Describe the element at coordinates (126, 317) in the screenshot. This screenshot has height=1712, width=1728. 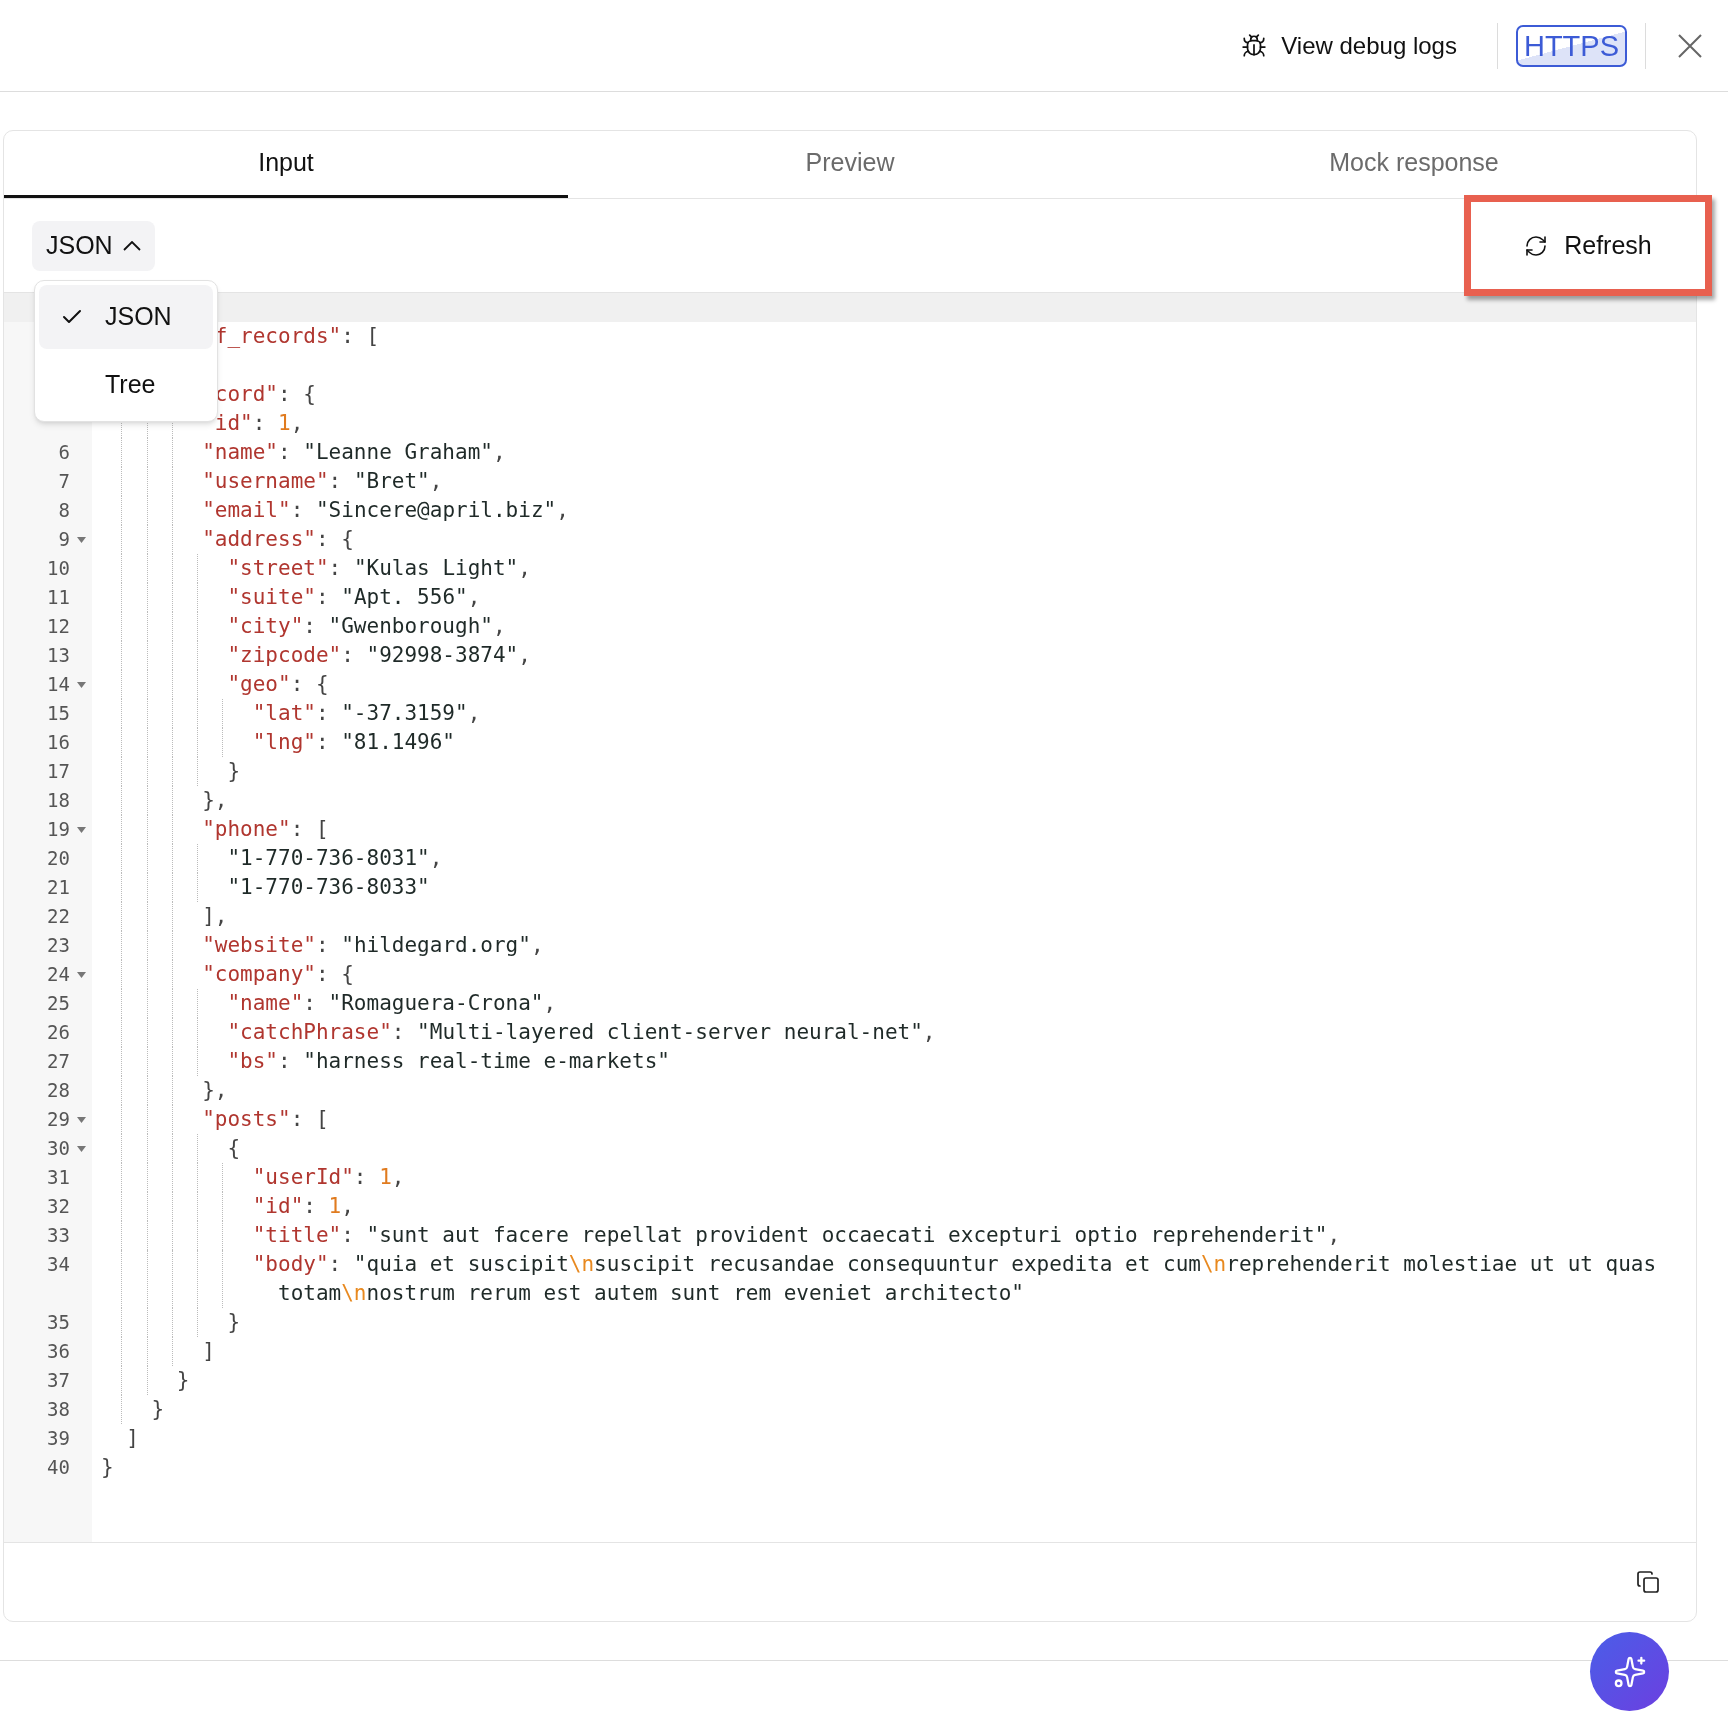
I see `menu-item: JSON` at that location.